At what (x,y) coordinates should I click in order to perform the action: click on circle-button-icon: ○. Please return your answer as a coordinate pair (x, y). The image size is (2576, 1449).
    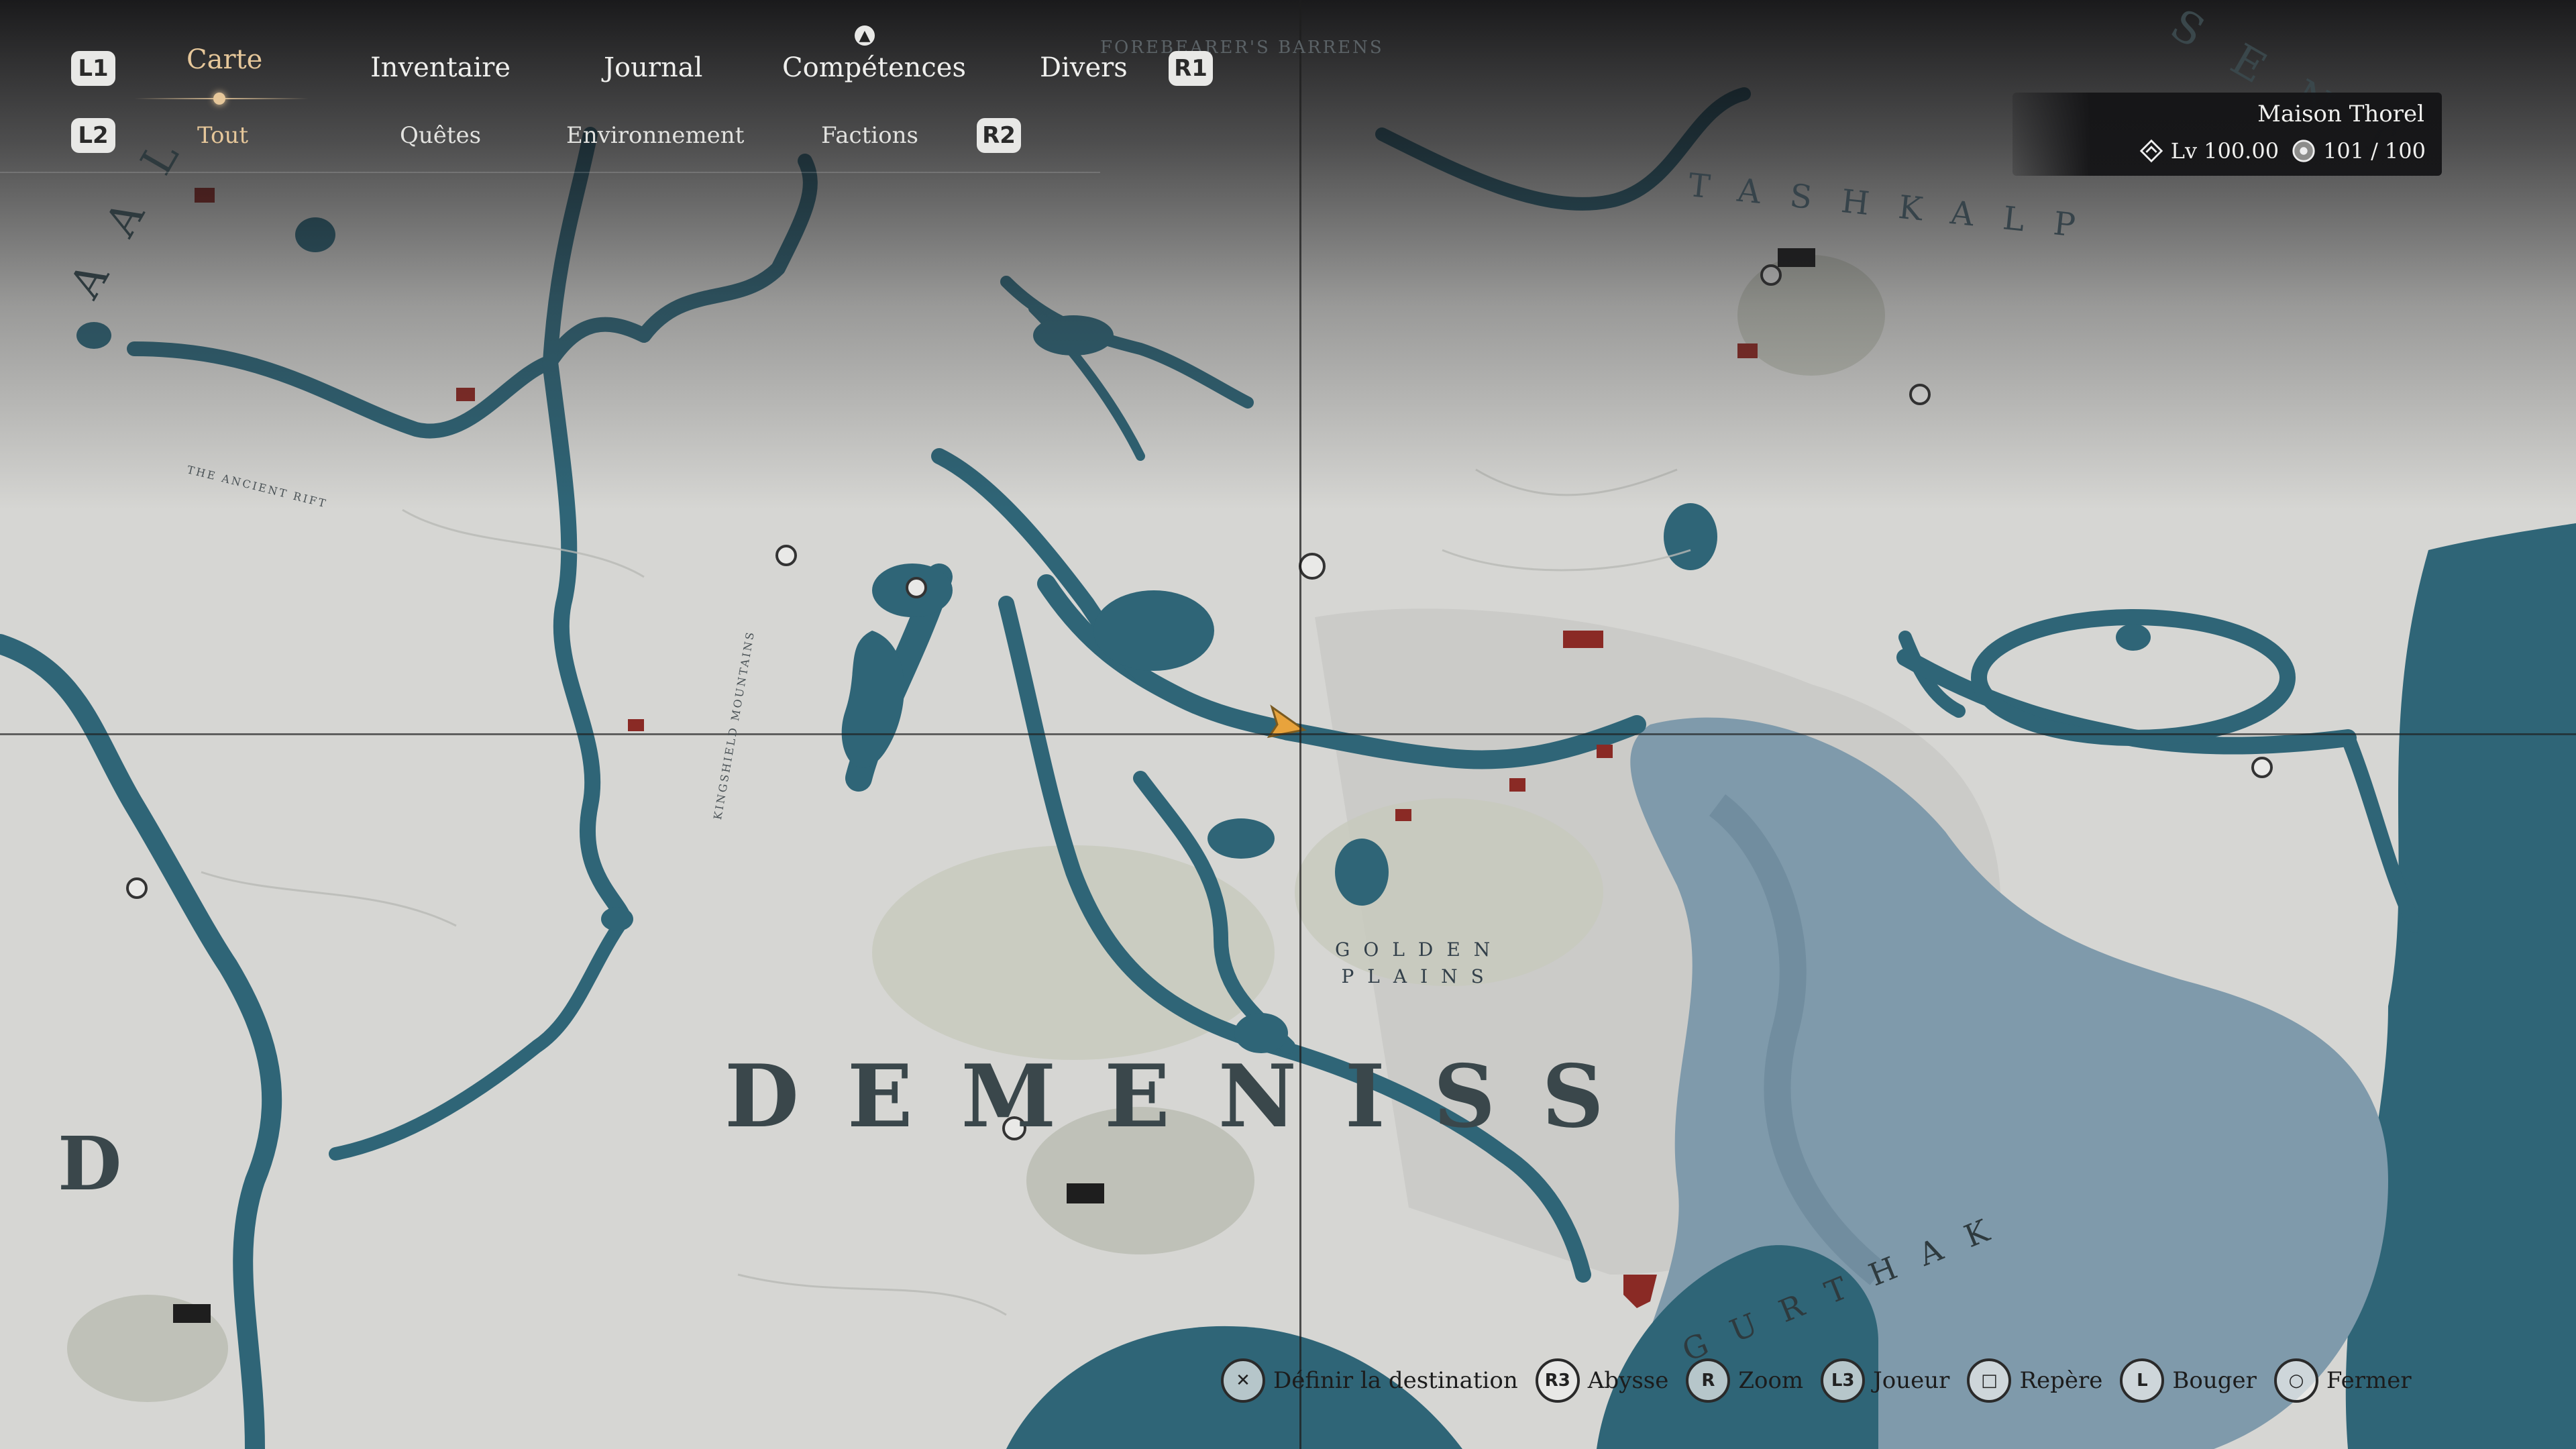
    Looking at the image, I should click on (2295, 1380).